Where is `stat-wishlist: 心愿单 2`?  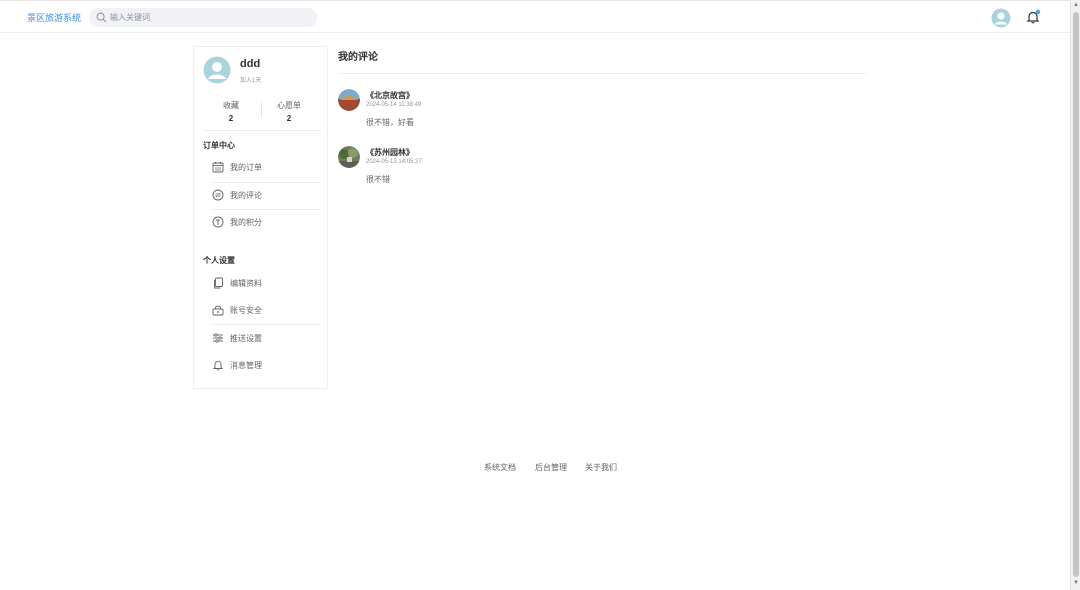
stat-wishlist: 心愿单 2 is located at coordinates (289, 111).